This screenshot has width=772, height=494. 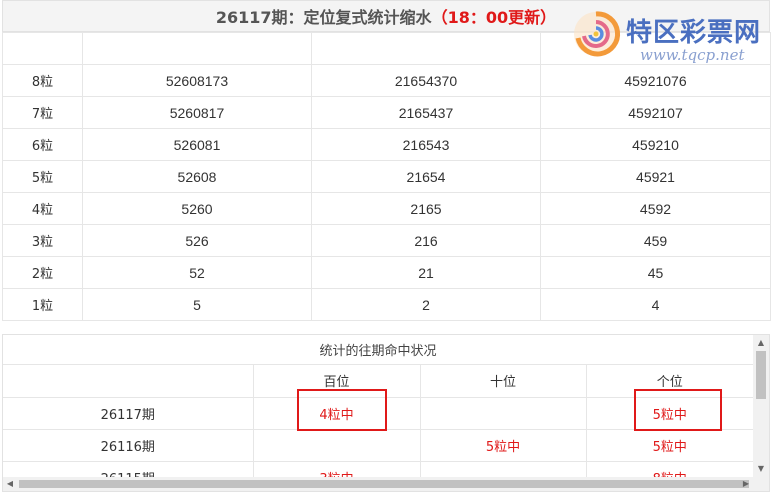 I want to click on ge-cell: 4592, so click(x=655, y=208).